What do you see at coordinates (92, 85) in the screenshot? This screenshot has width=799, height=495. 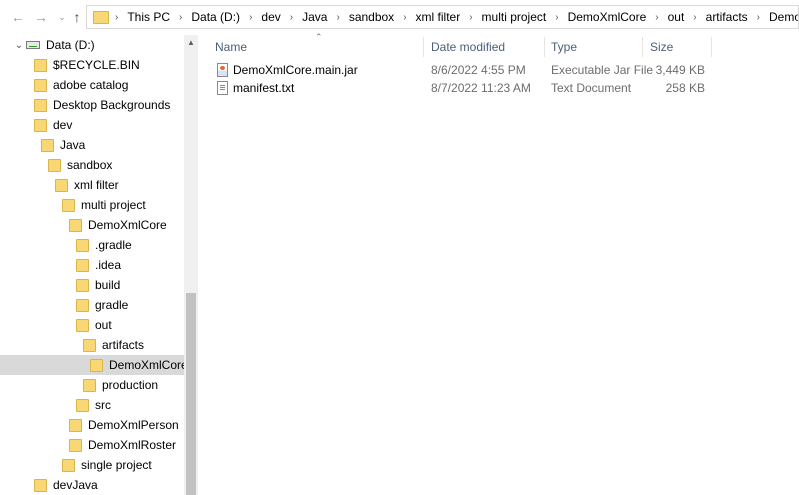 I see `tree-item: adobe catalog` at bounding box center [92, 85].